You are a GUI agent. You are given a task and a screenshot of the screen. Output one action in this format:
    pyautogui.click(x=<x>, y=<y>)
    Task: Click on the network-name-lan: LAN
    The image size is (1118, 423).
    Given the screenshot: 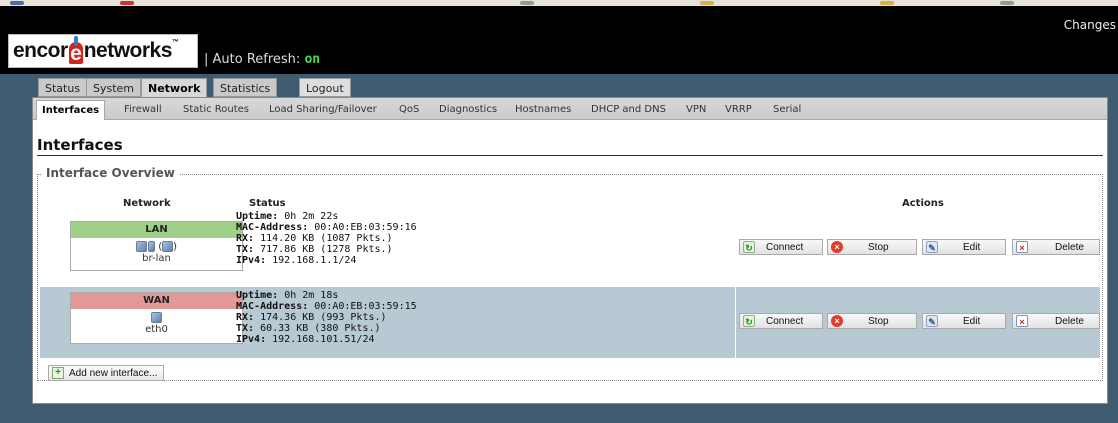 What is the action you would take?
    pyautogui.click(x=156, y=230)
    